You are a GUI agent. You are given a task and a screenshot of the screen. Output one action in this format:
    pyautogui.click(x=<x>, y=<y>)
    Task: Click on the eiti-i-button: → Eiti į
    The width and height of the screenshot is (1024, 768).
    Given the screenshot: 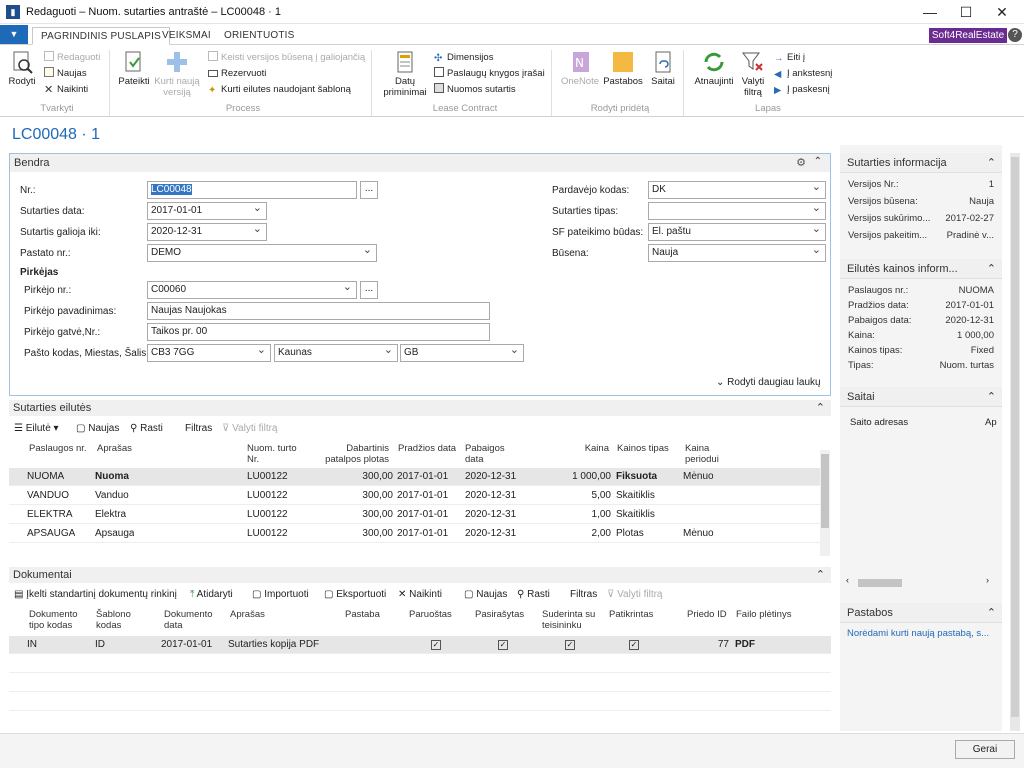 What is the action you would take?
    pyautogui.click(x=789, y=58)
    